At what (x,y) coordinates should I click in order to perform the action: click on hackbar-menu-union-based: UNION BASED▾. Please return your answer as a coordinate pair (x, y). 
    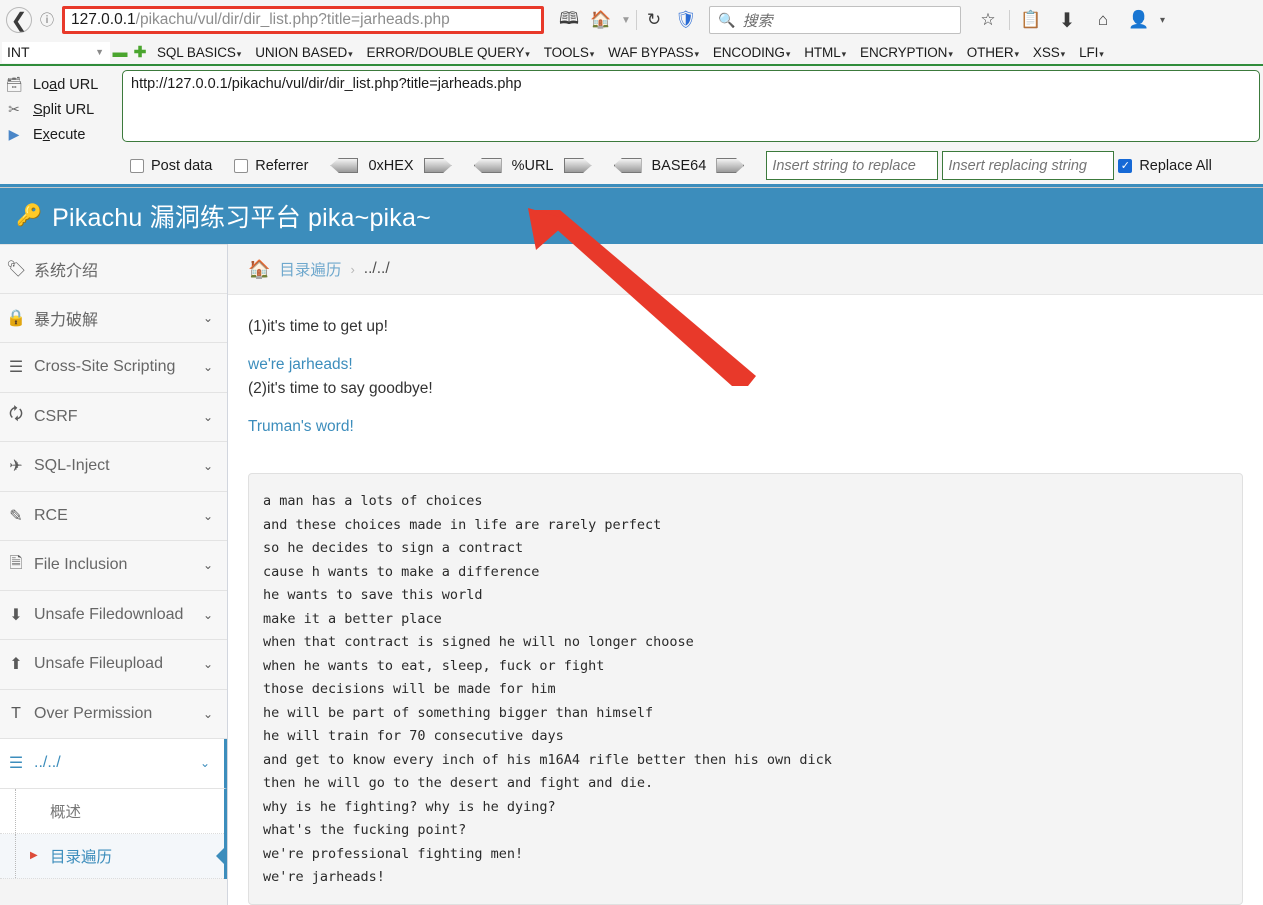
    Looking at the image, I should click on (303, 52).